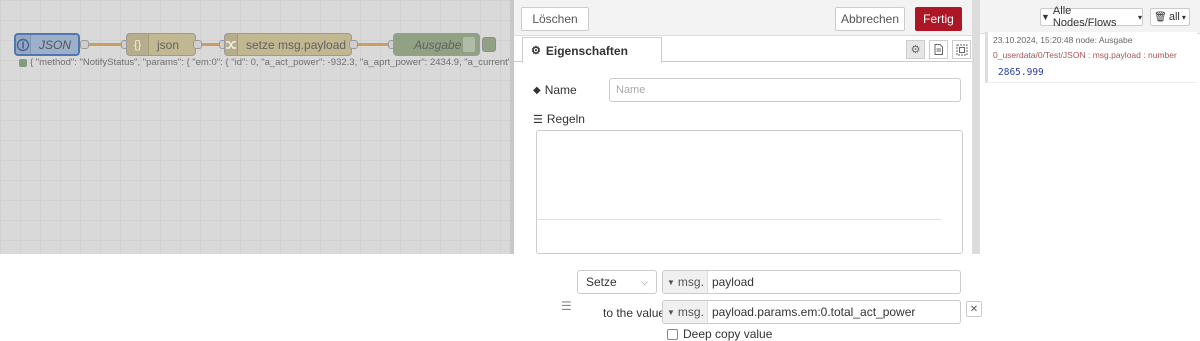 This screenshot has height=341, width=1200. I want to click on target-property-input: ▼ msg. payload, so click(811, 282).